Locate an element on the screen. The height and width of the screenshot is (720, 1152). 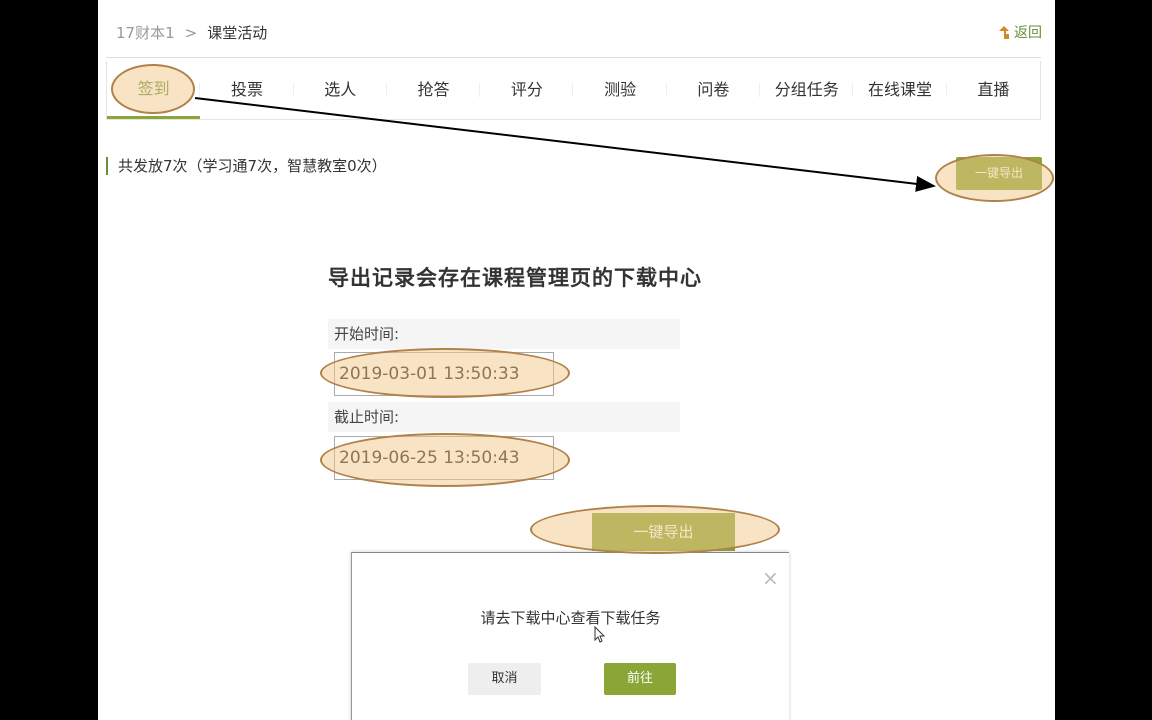
mouse-cursor-icon is located at coordinates (600, 634).